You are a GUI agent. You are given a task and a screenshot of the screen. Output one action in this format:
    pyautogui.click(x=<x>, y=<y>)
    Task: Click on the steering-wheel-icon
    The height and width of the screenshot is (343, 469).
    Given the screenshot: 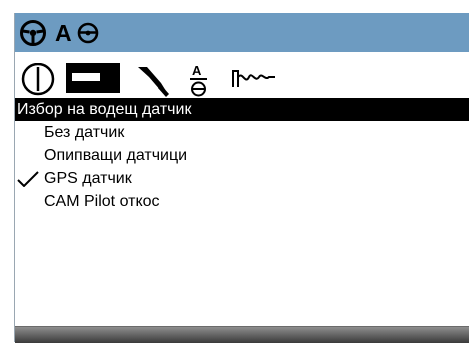 What is the action you would take?
    pyautogui.click(x=33, y=33)
    